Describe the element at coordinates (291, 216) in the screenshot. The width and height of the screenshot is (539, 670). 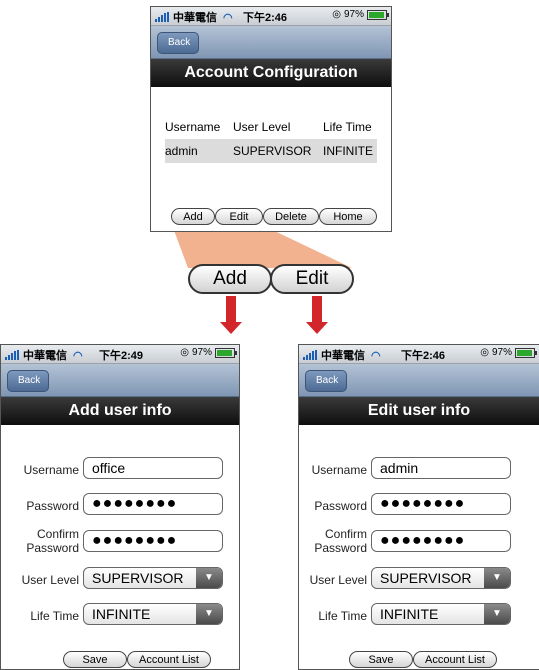
I see `delete-button: Delete` at that location.